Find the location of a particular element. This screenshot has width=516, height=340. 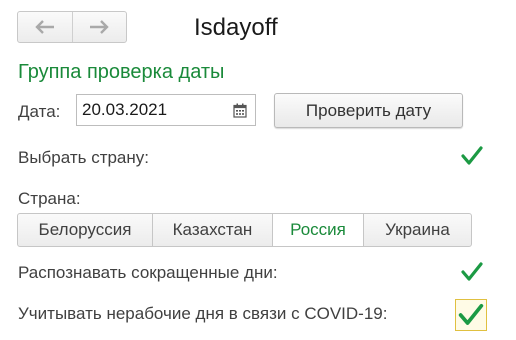

covid-days-checkbox is located at coordinates (471, 315).